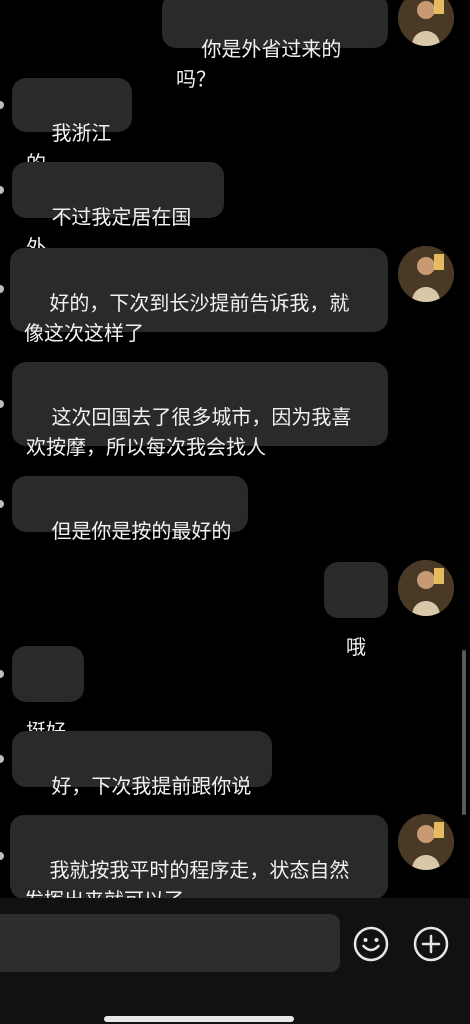 The image size is (470, 1024). Describe the element at coordinates (356, 647) in the screenshot. I see `message-text: 哦` at that location.